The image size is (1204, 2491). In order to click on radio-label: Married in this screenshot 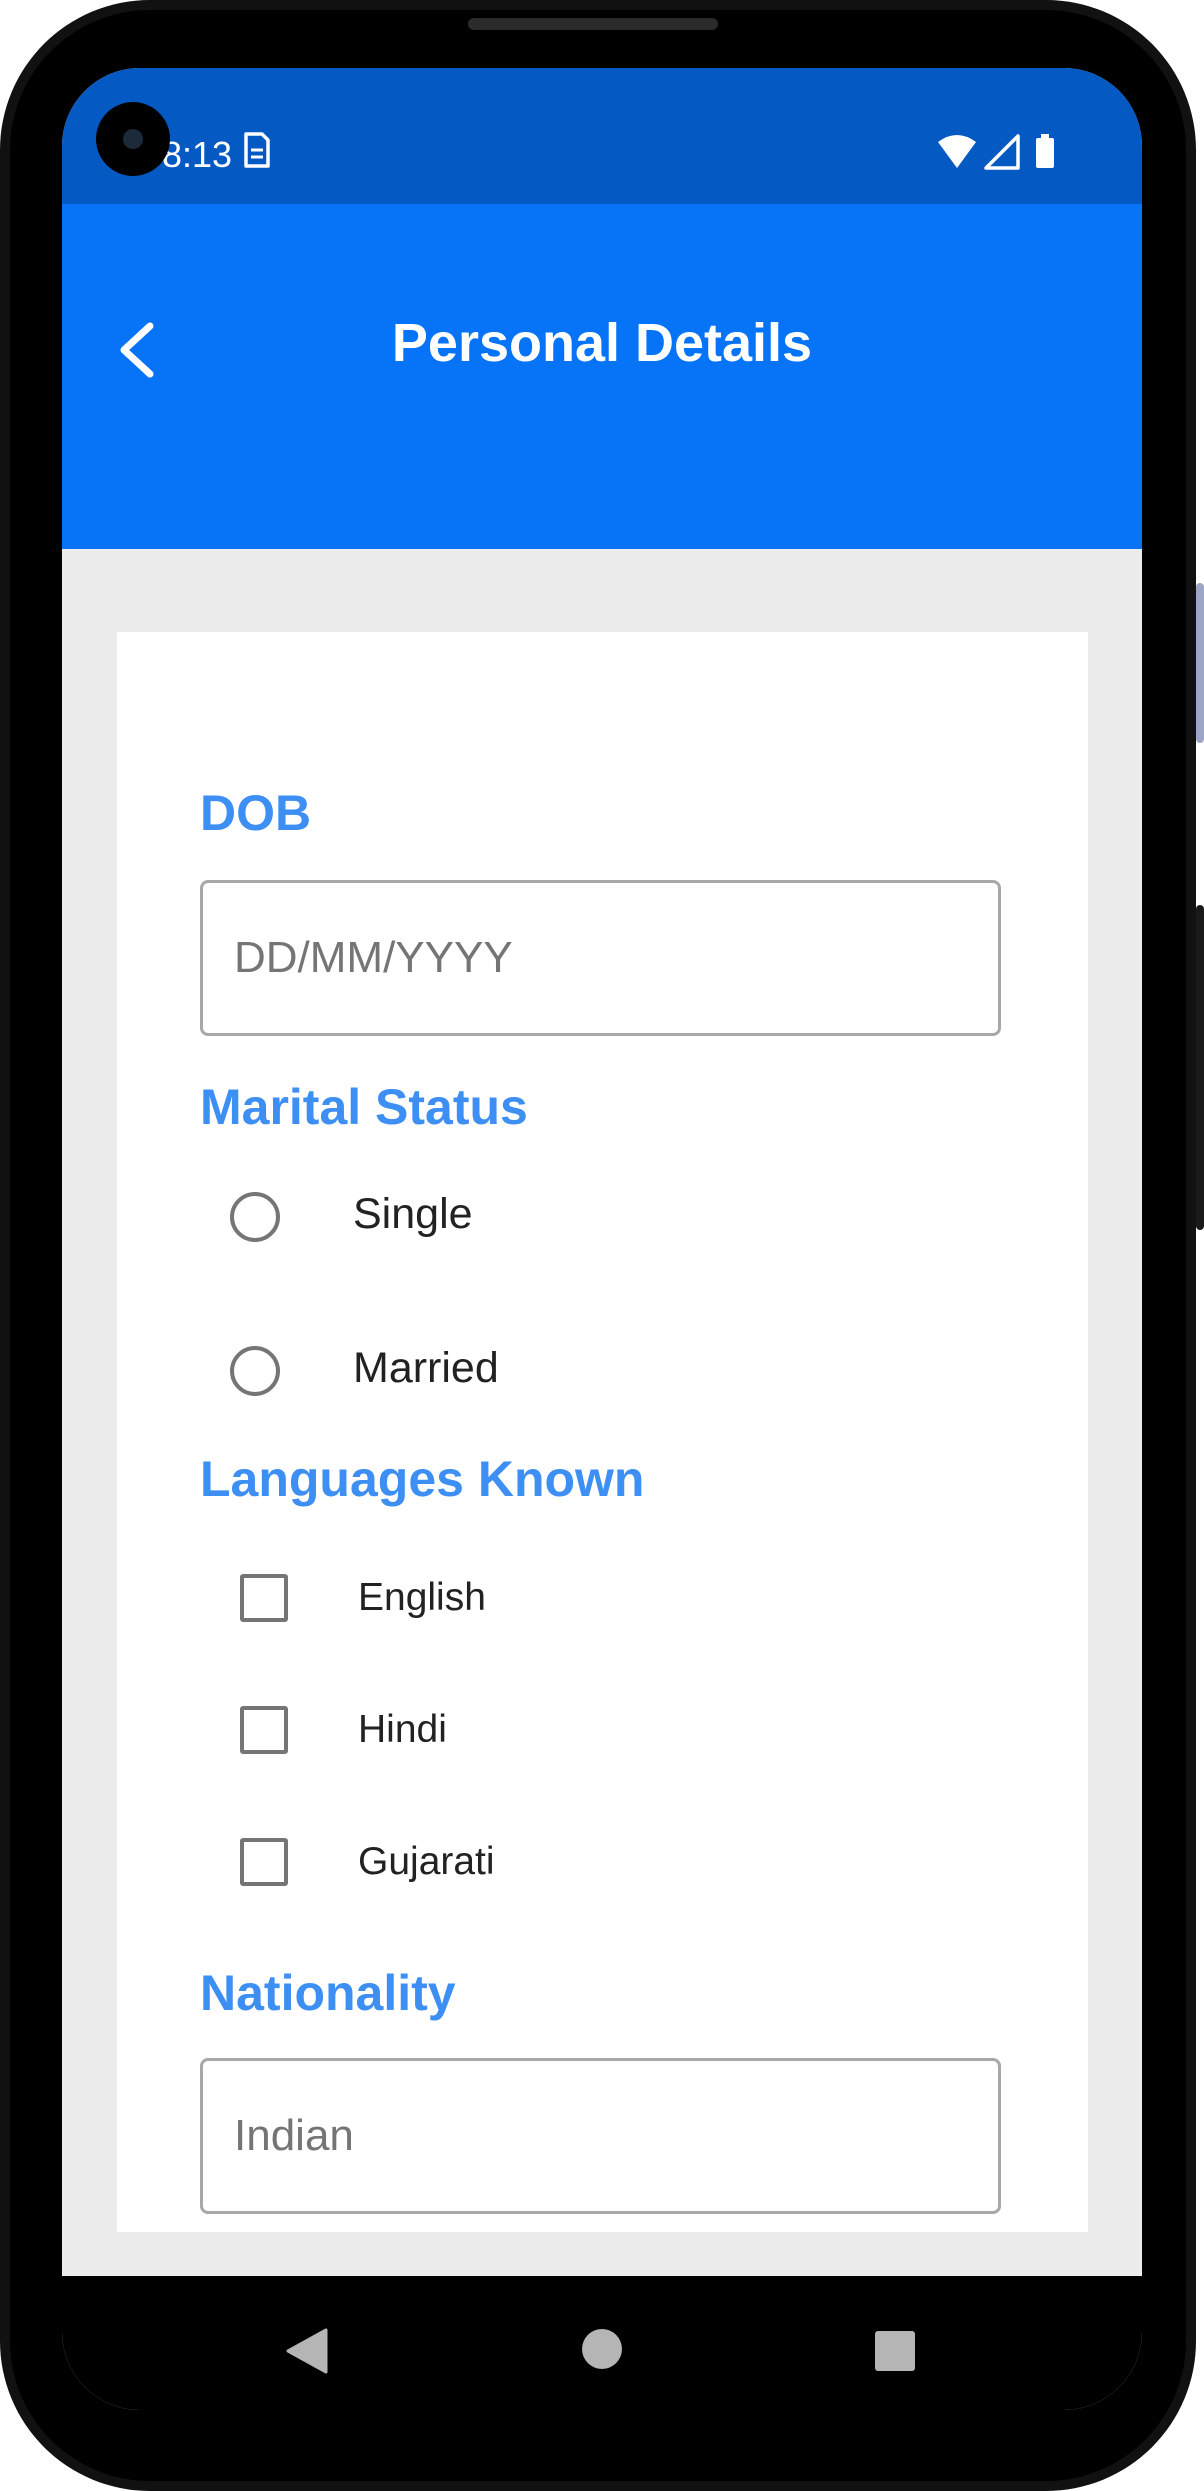, I will do `click(426, 1368)`.